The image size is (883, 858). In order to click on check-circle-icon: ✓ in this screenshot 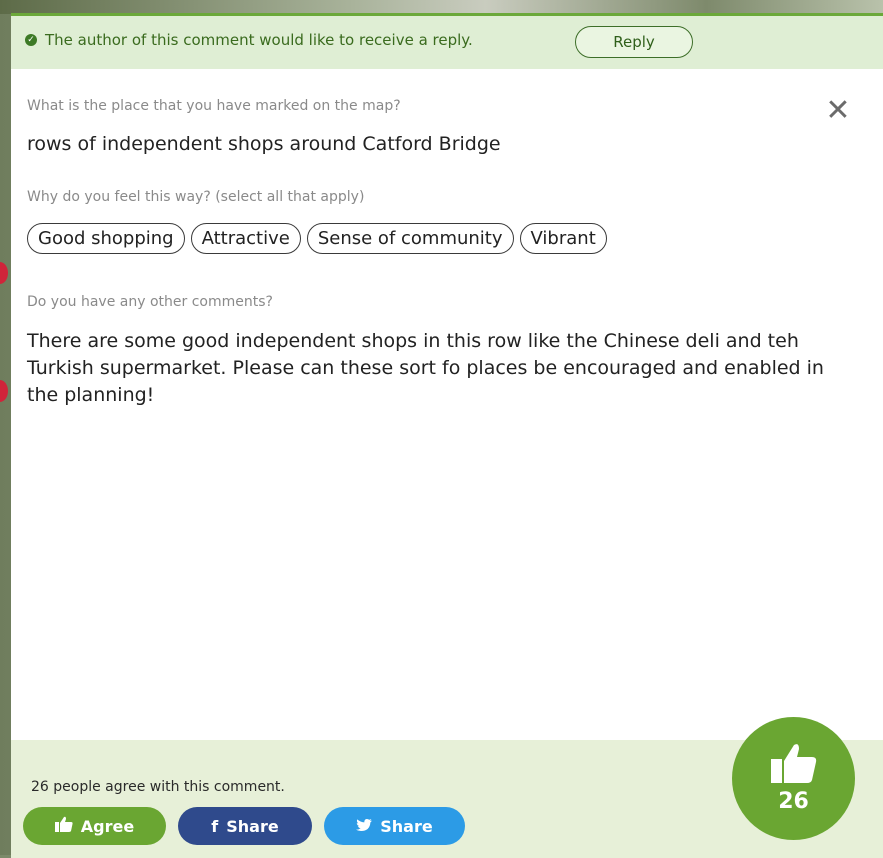, I will do `click(31, 40)`.